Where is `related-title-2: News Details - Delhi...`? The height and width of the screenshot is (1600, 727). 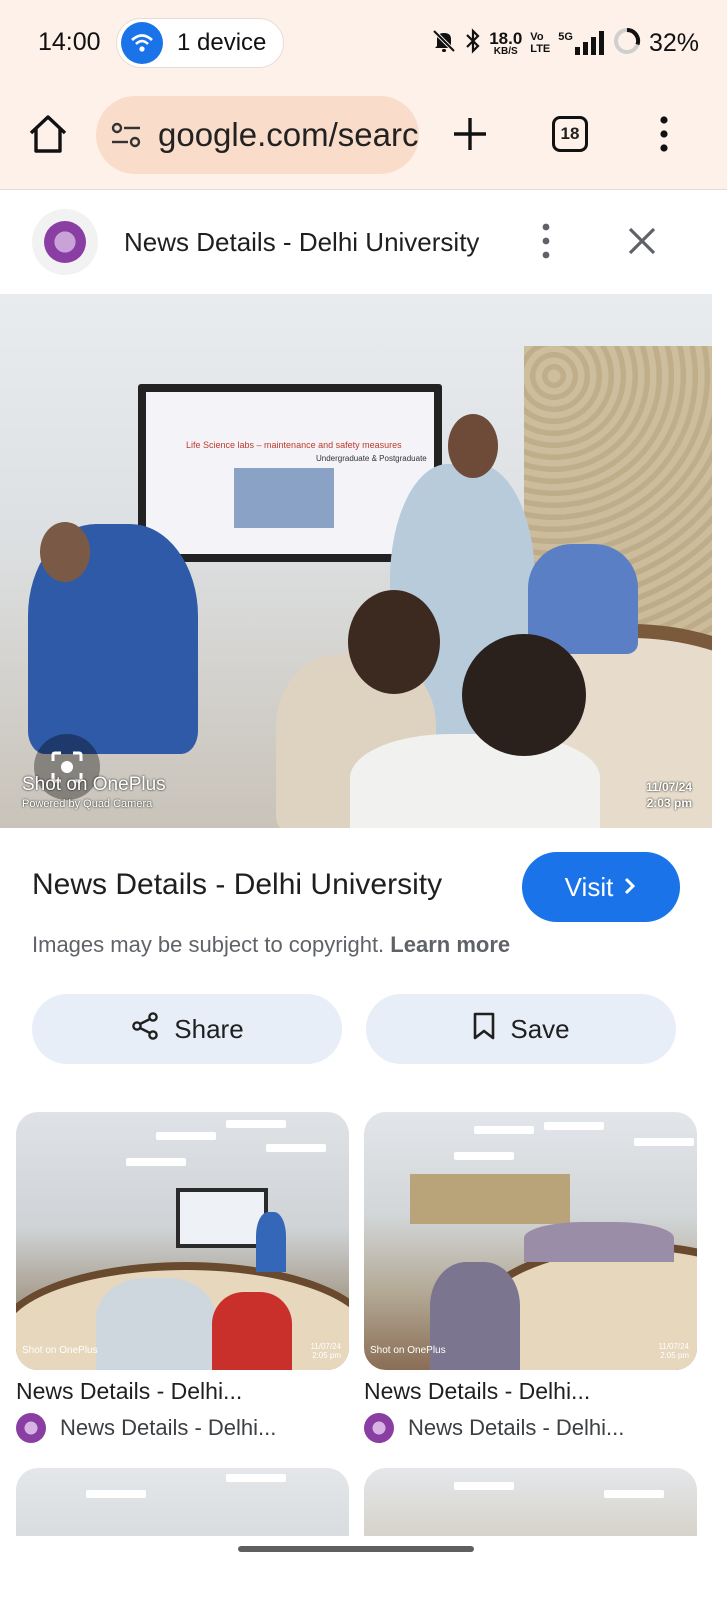 related-title-2: News Details - Delhi... is located at coordinates (477, 1391).